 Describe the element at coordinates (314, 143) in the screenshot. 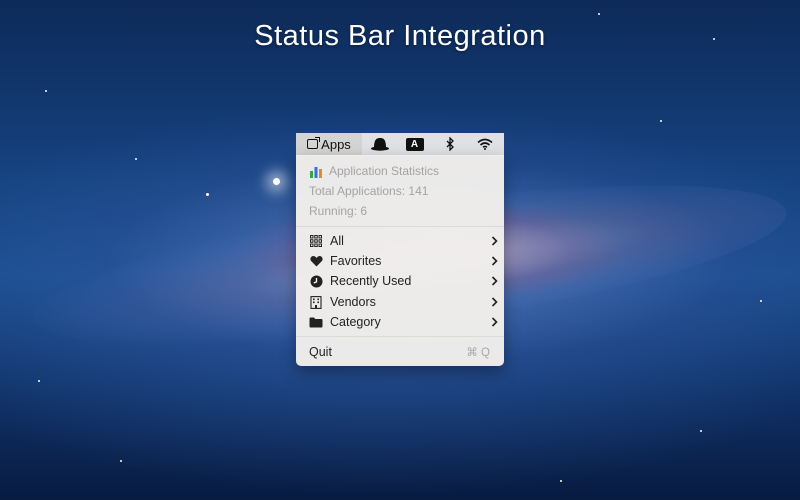

I see `app-status-icon` at that location.